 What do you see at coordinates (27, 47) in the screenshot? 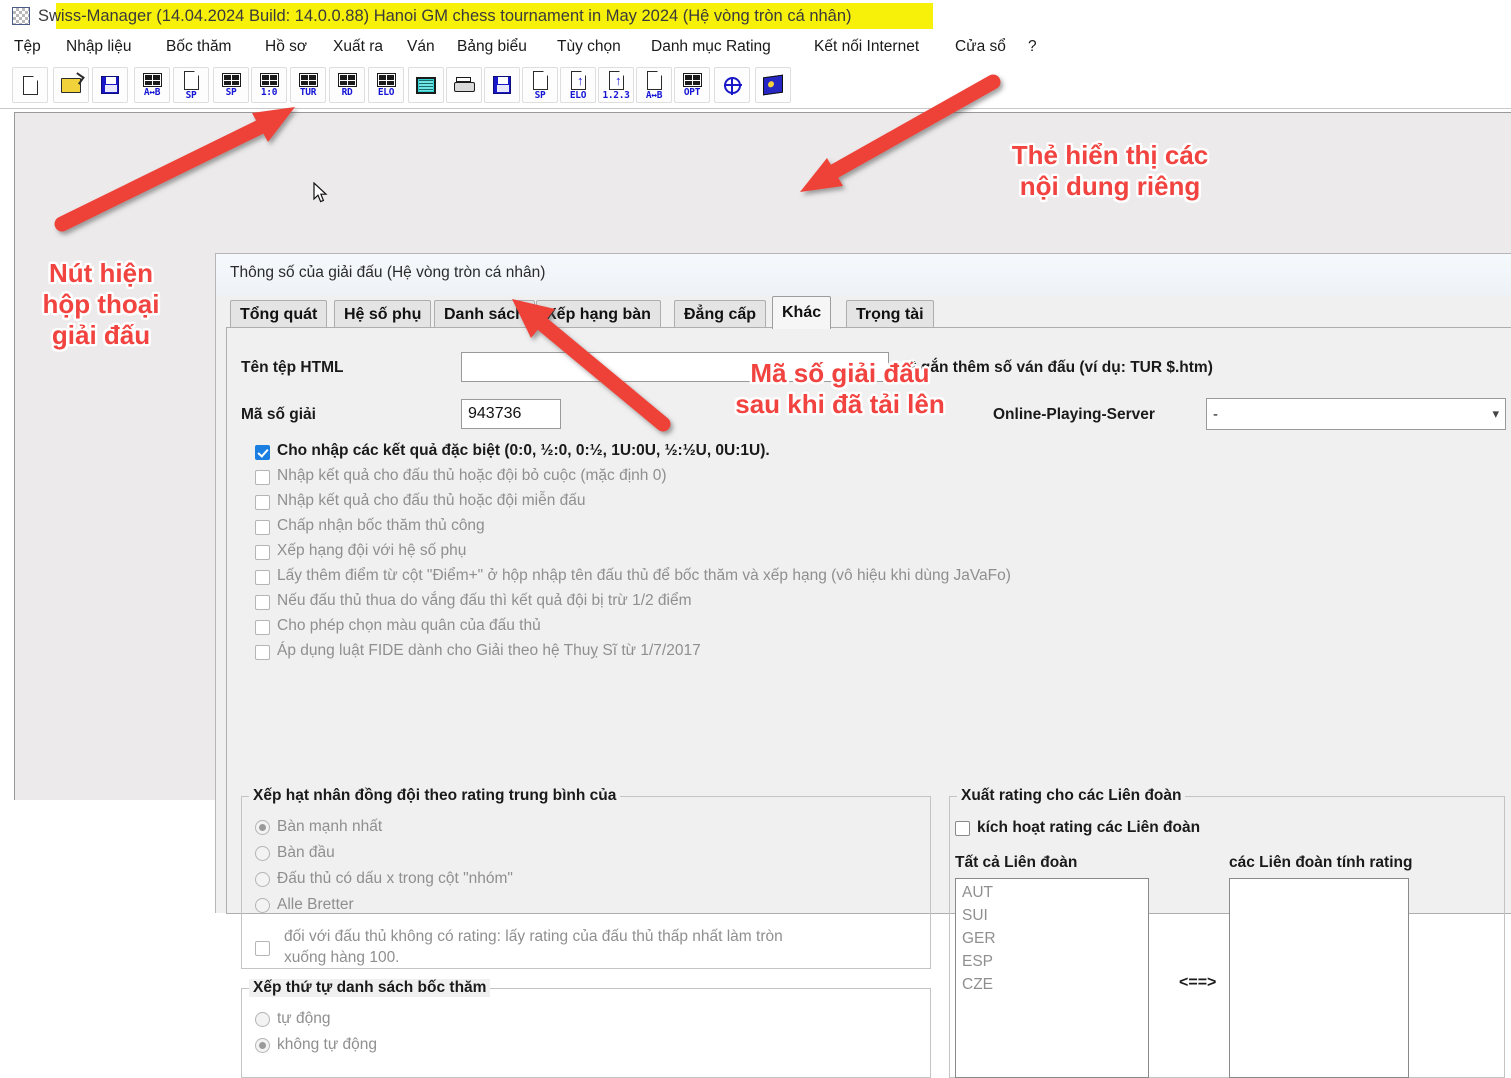
I see `menu-item-0: Tệp` at bounding box center [27, 47].